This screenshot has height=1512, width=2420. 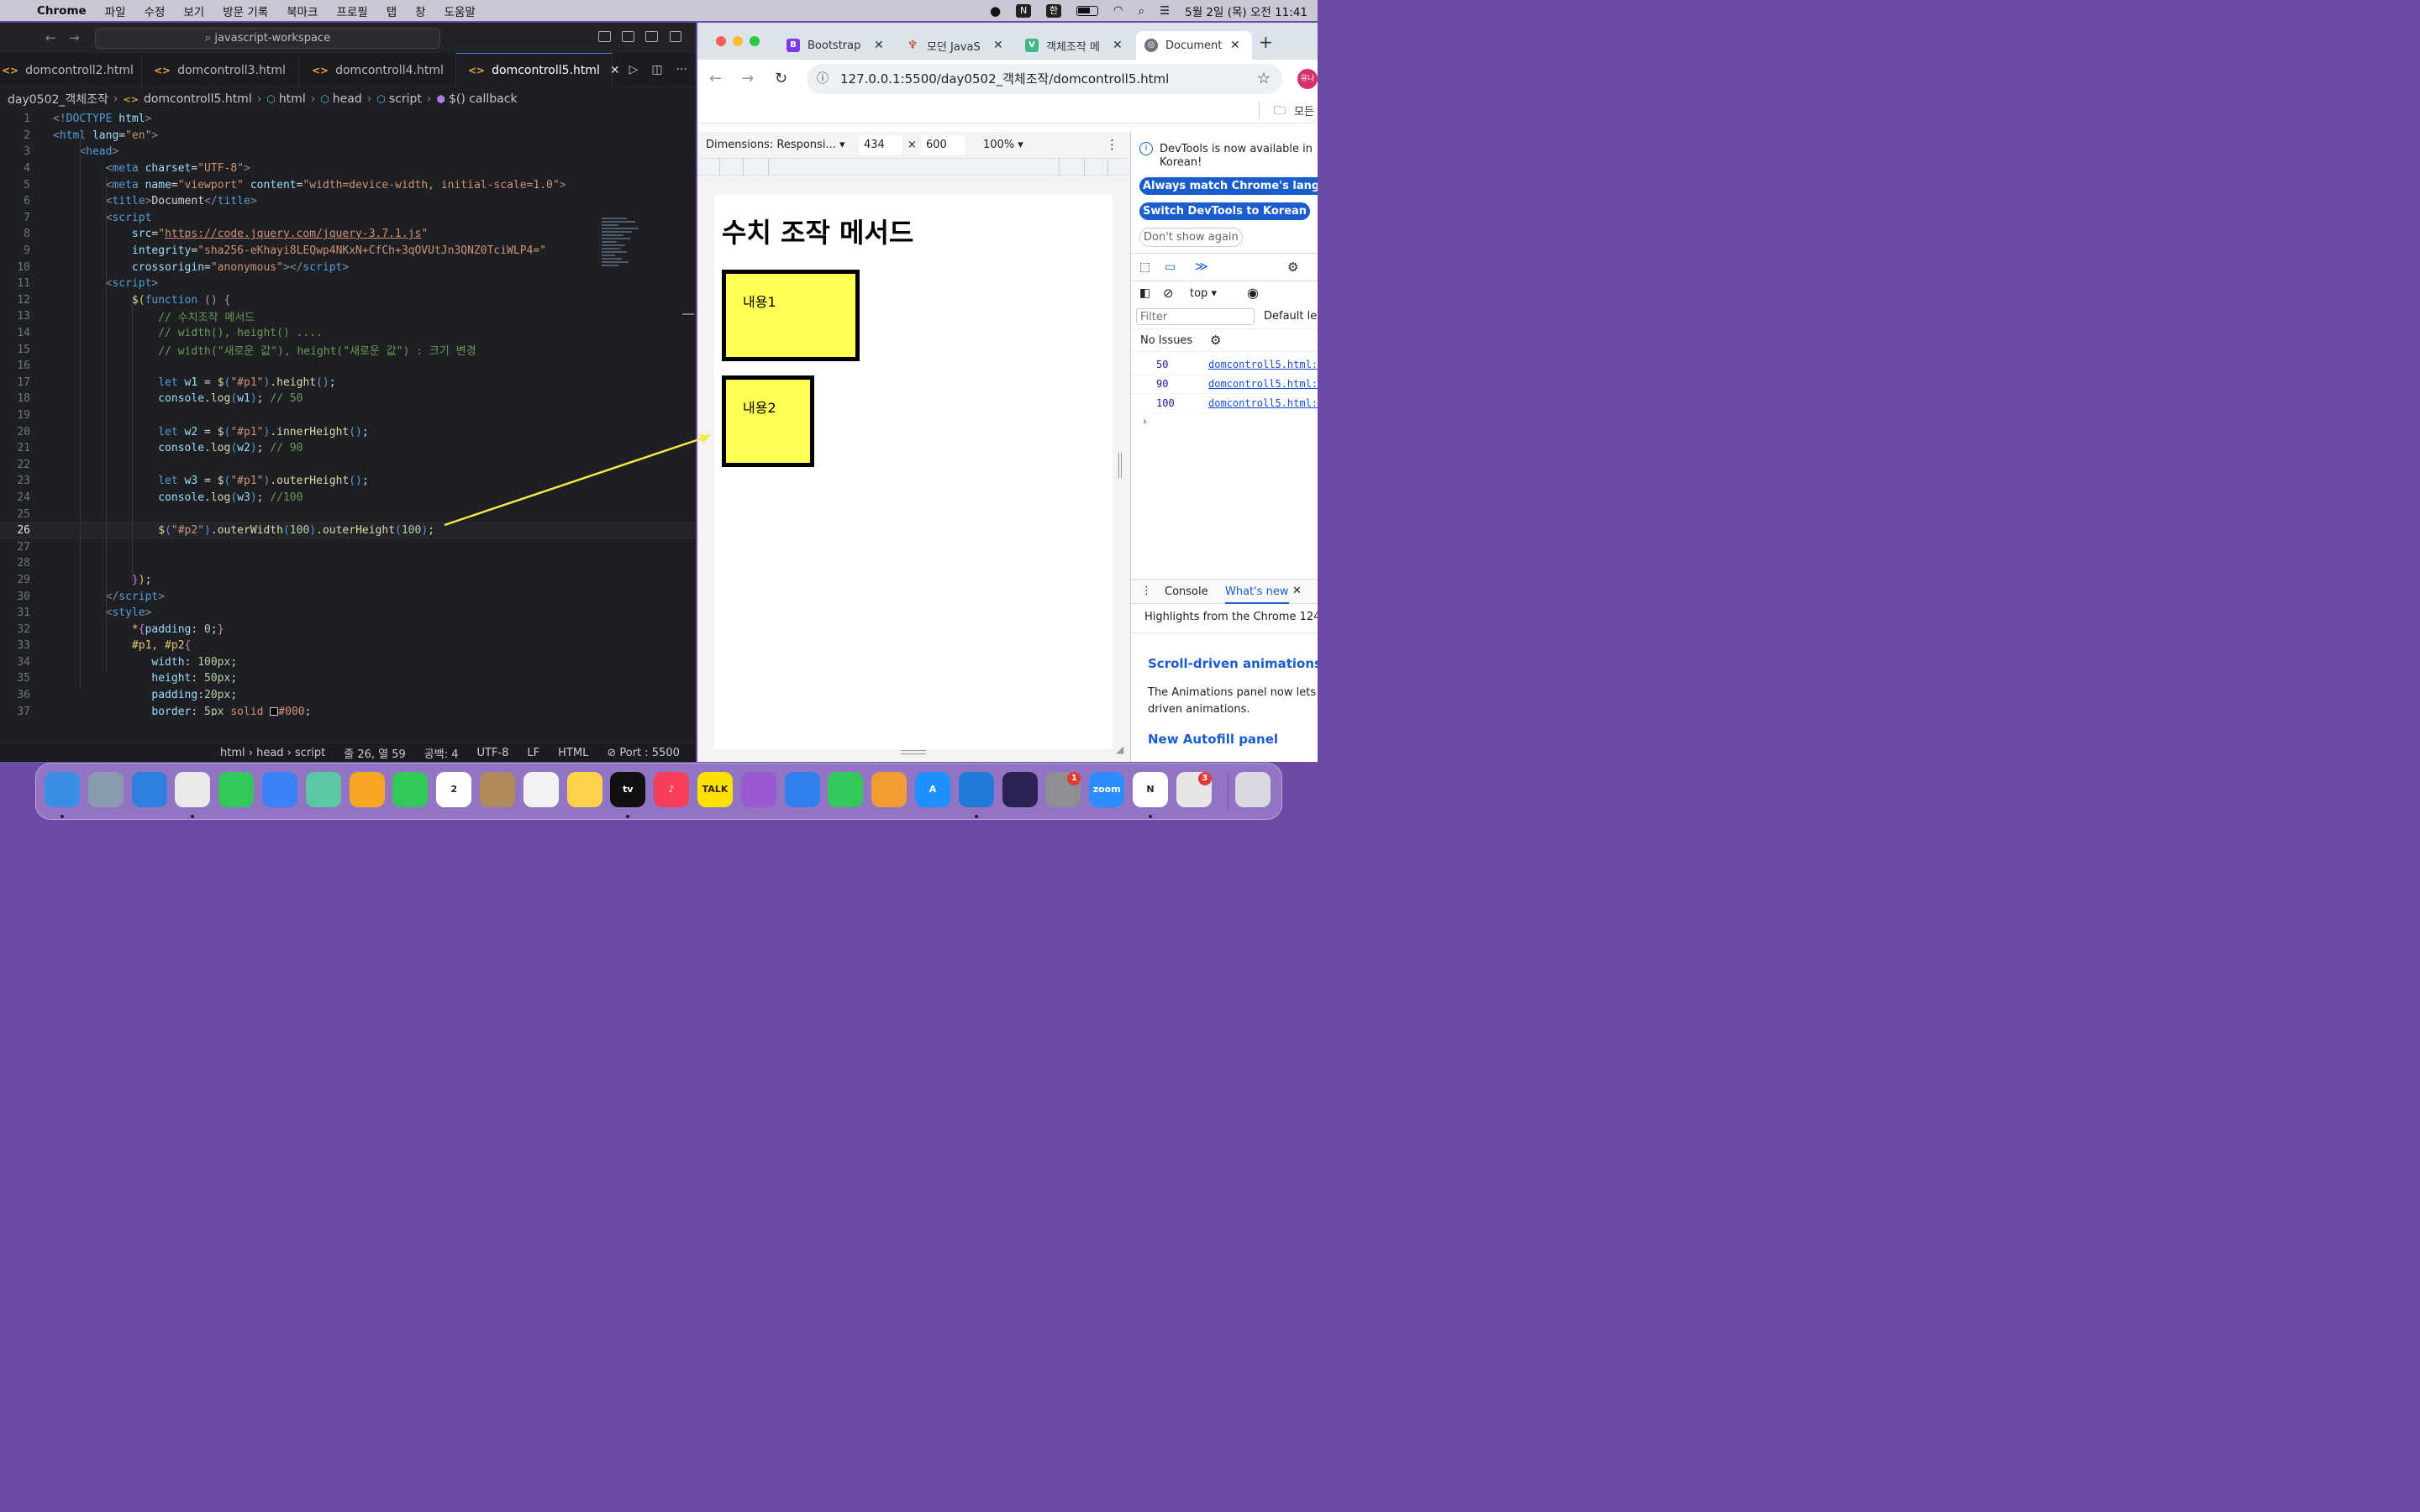 What do you see at coordinates (802, 789) in the screenshot?
I see `dock-keynote-icon` at bounding box center [802, 789].